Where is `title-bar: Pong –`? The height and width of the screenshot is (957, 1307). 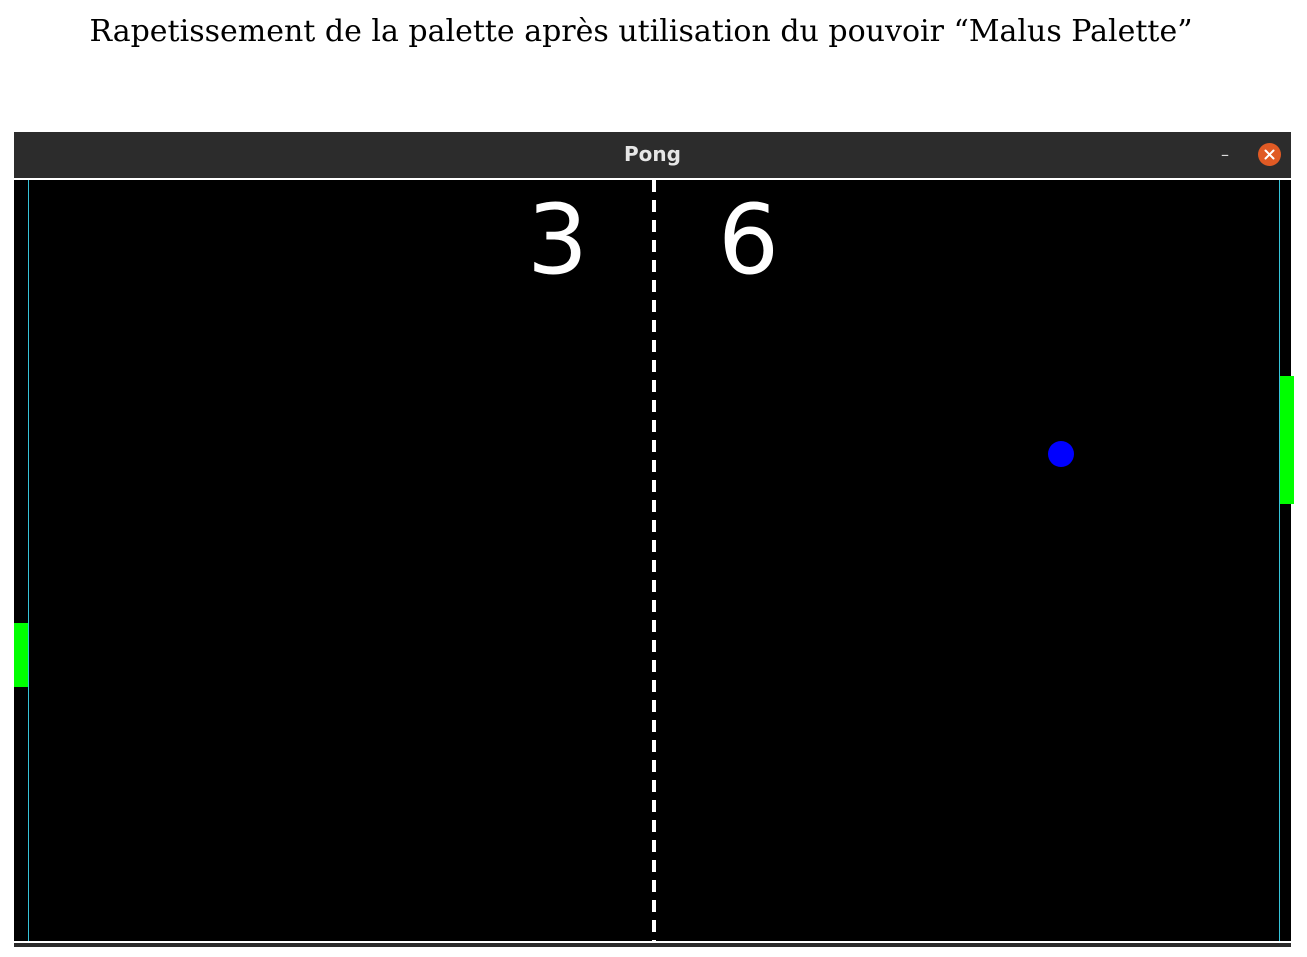 title-bar: Pong – is located at coordinates (652, 154).